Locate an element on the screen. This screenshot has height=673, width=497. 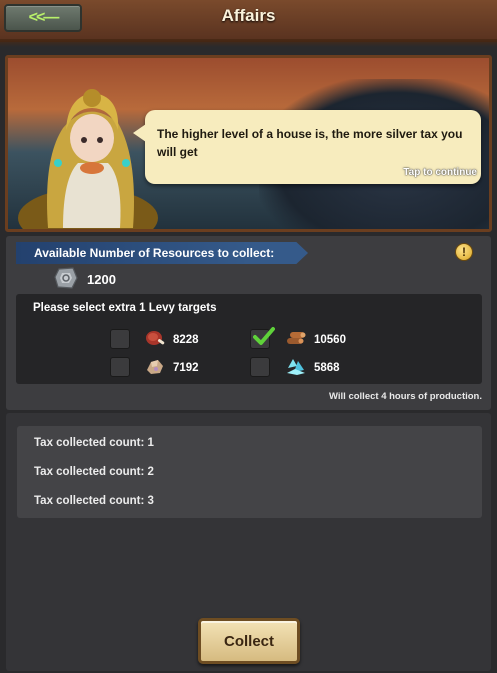
stone-ore-icon is located at coordinates (155, 367).